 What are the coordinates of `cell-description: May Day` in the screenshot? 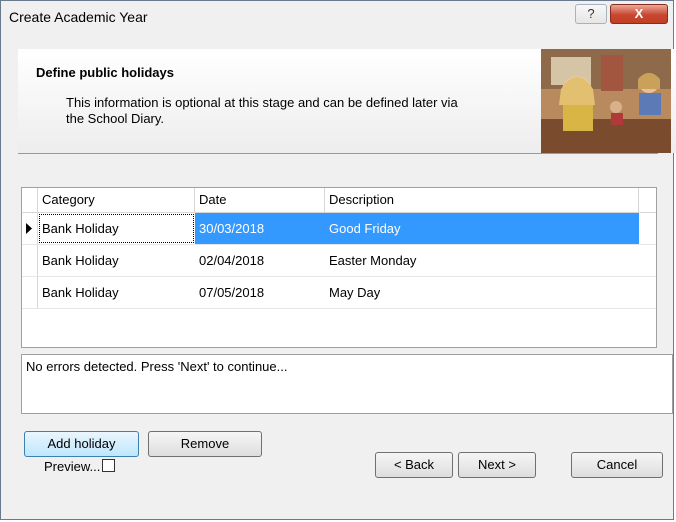 It's located at (482, 292).